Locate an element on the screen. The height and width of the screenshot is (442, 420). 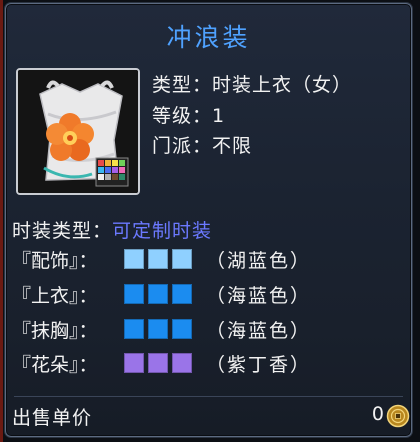
item-type: 类型：时装上衣（女） is located at coordinates (252, 85).